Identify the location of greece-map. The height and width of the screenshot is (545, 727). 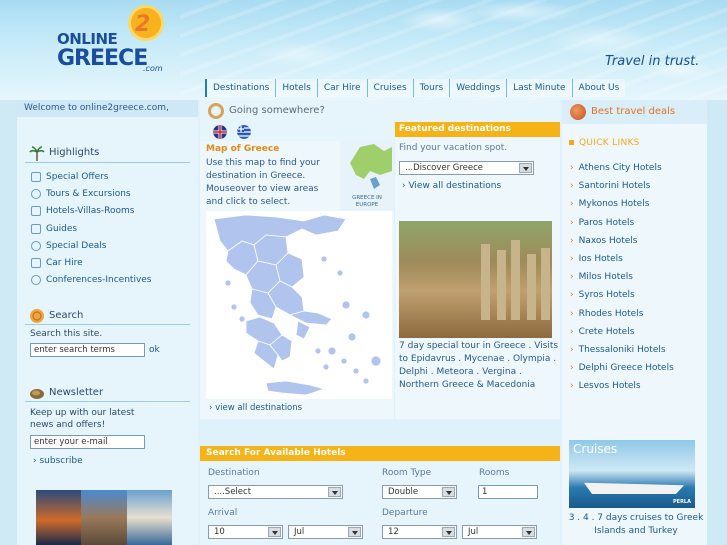
(299, 305).